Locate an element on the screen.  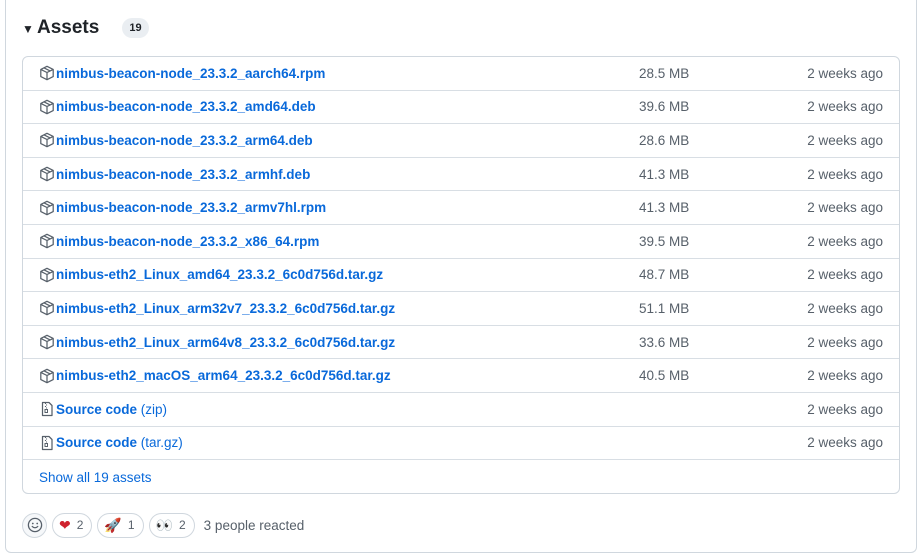
asset-download-link: nimbus-beacon-node_23.3.2_armhf.deb is located at coordinates (183, 174).